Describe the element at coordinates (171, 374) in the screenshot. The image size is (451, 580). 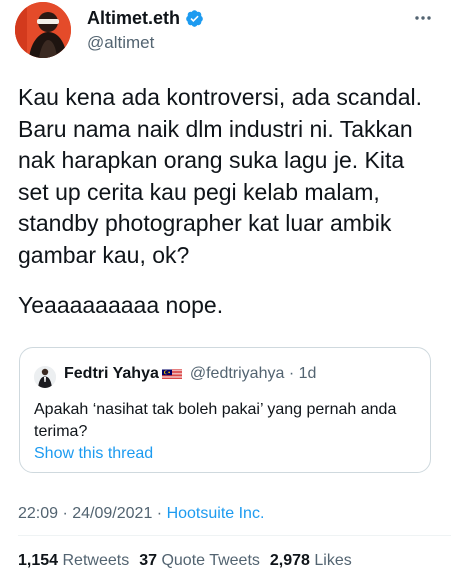
I see `malaysia-flag-icon` at that location.